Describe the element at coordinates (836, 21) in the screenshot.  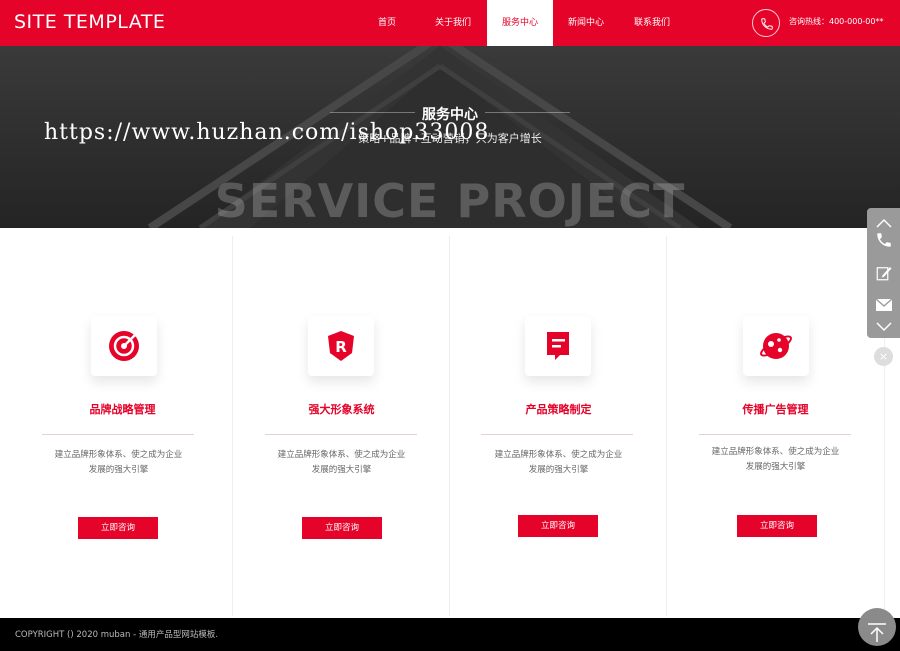
I see `hotline-text: 咨询热线：400-000-00**` at that location.